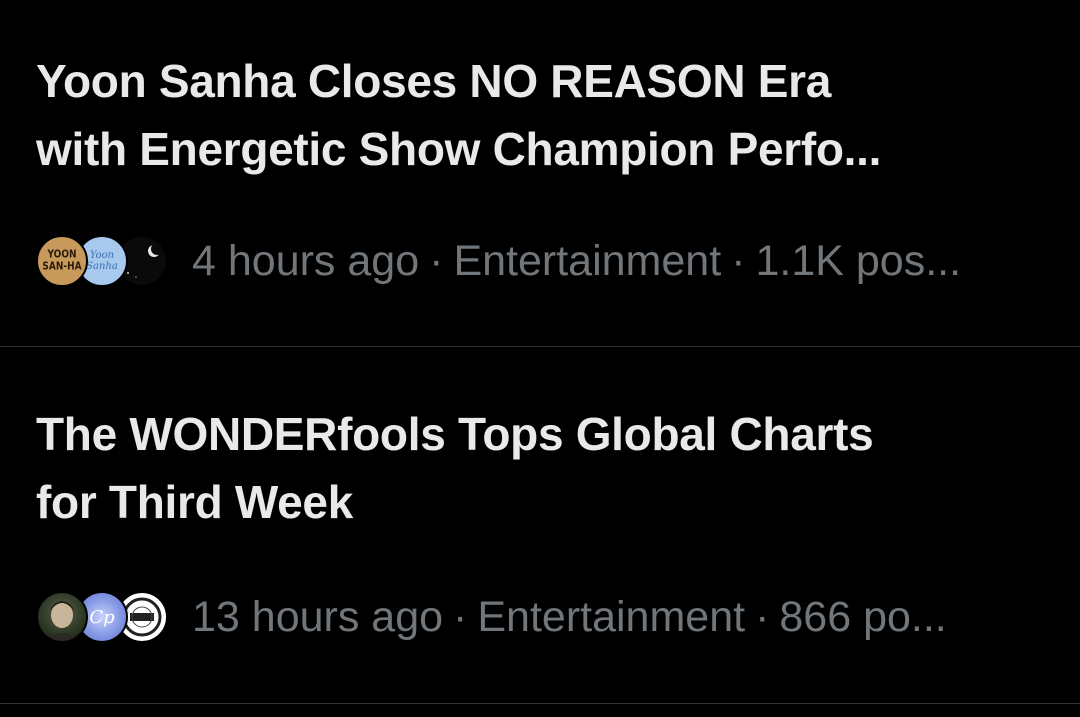 This screenshot has height=717, width=1080. I want to click on avatar-stack: YOON SAN-HA Yoon Sanha, so click(102, 261).